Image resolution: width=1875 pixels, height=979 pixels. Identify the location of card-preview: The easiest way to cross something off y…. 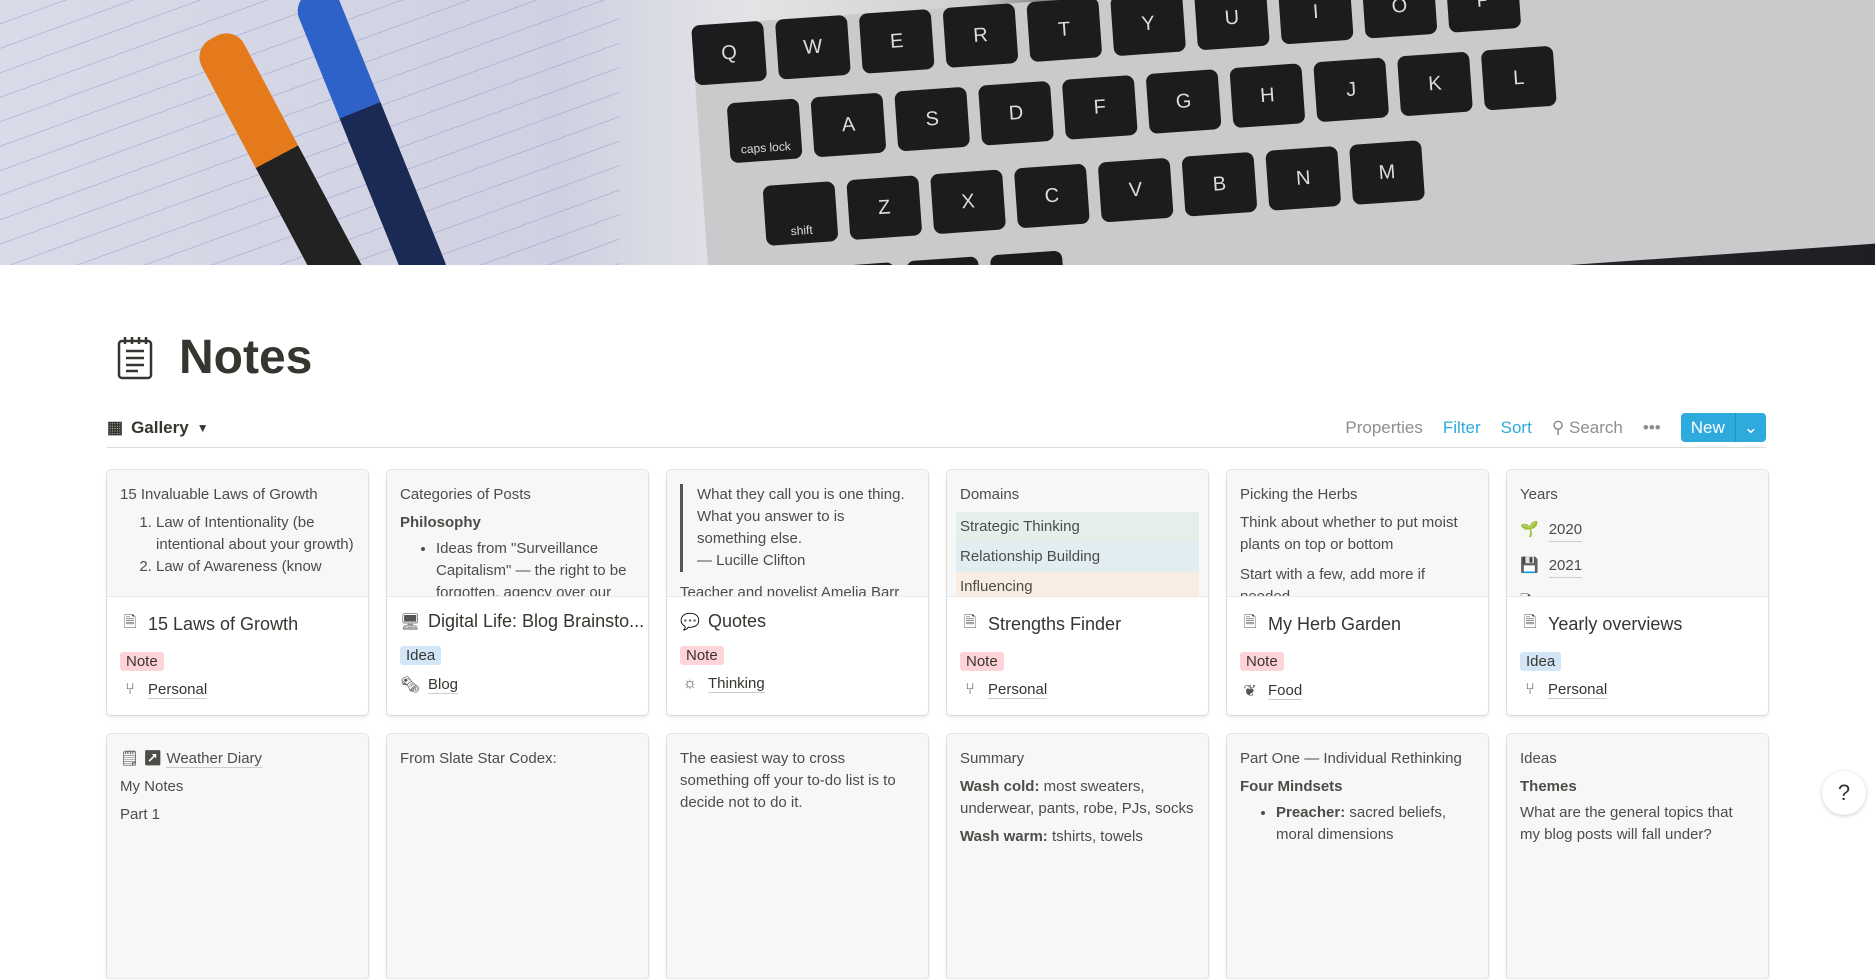
(797, 856).